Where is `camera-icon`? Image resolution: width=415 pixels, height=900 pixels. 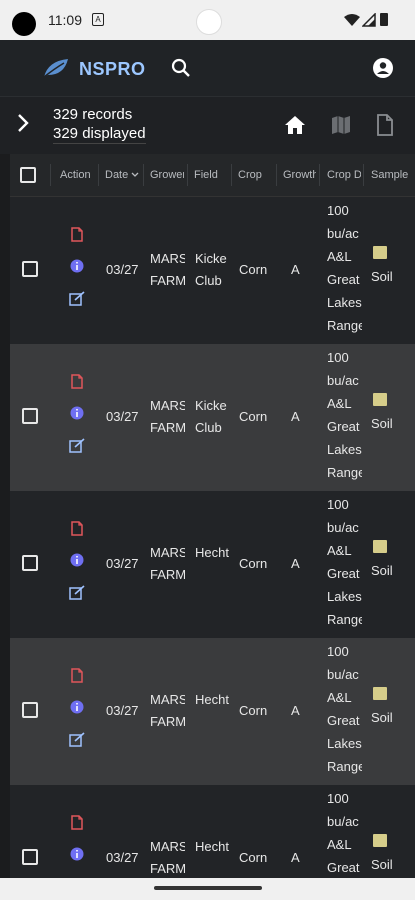
camera-icon is located at coordinates (24, 24).